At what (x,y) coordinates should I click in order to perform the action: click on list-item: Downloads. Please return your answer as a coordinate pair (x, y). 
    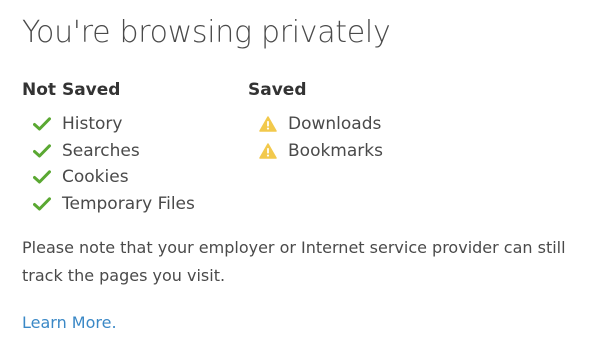
    Looking at the image, I should click on (368, 124).